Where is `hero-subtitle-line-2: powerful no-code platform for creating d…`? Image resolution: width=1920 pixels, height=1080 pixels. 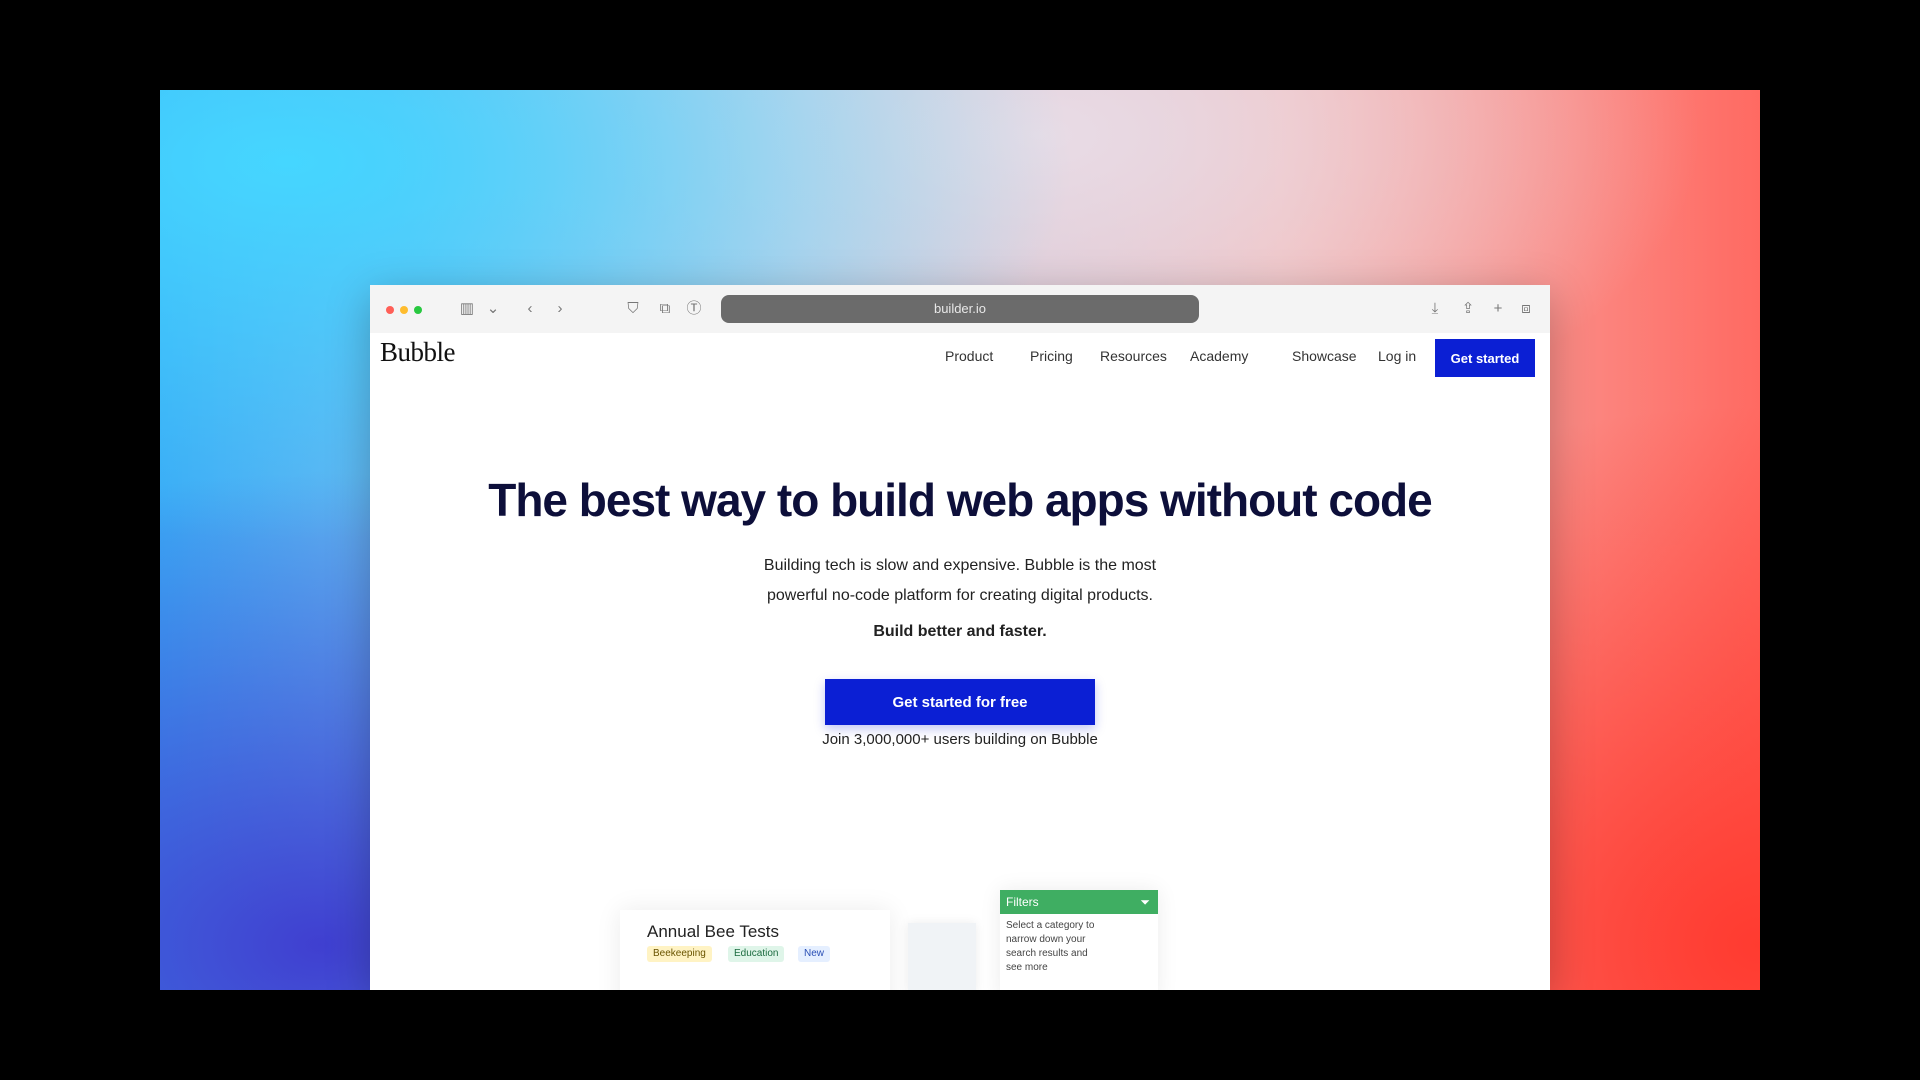 hero-subtitle-line-2: powerful no-code platform for creating d… is located at coordinates (960, 595).